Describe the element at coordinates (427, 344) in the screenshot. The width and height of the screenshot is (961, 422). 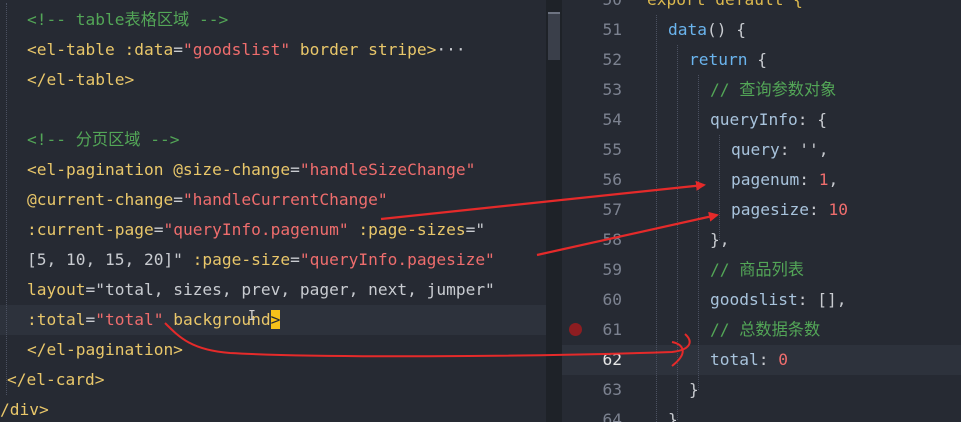
I see `arrow-total` at that location.